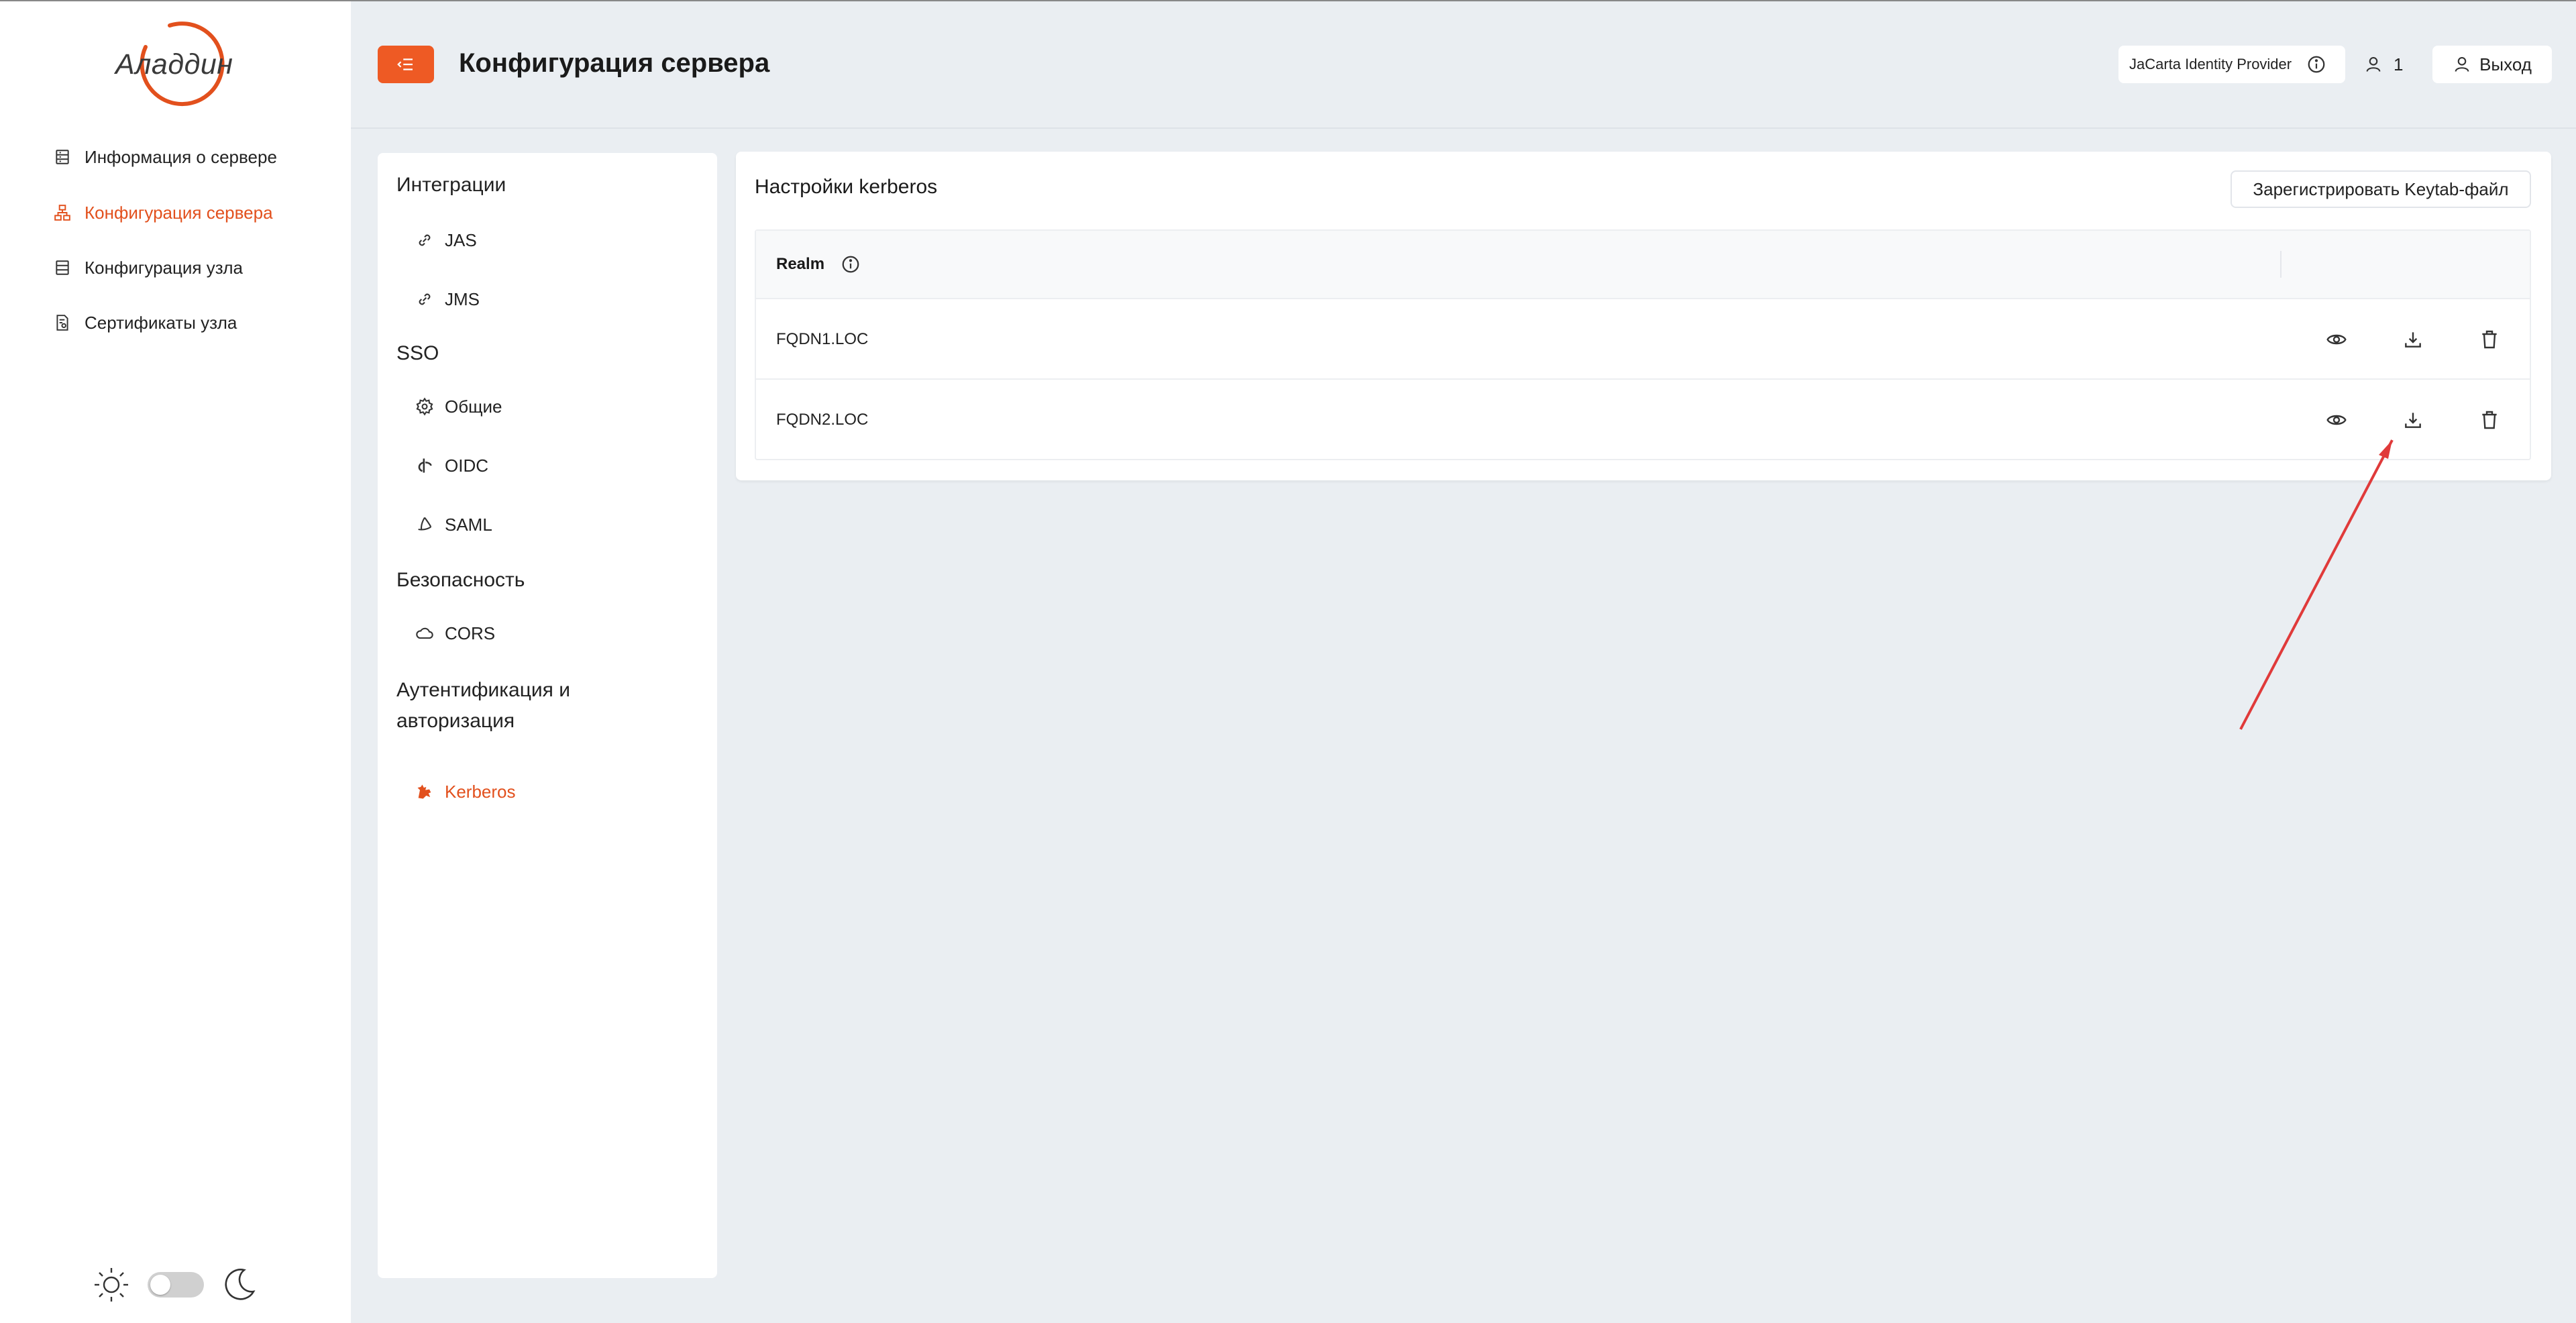 The image size is (2576, 1323). What do you see at coordinates (161, 322) in the screenshot?
I see `sidebar-item-label: Сертификаты узла` at bounding box center [161, 322].